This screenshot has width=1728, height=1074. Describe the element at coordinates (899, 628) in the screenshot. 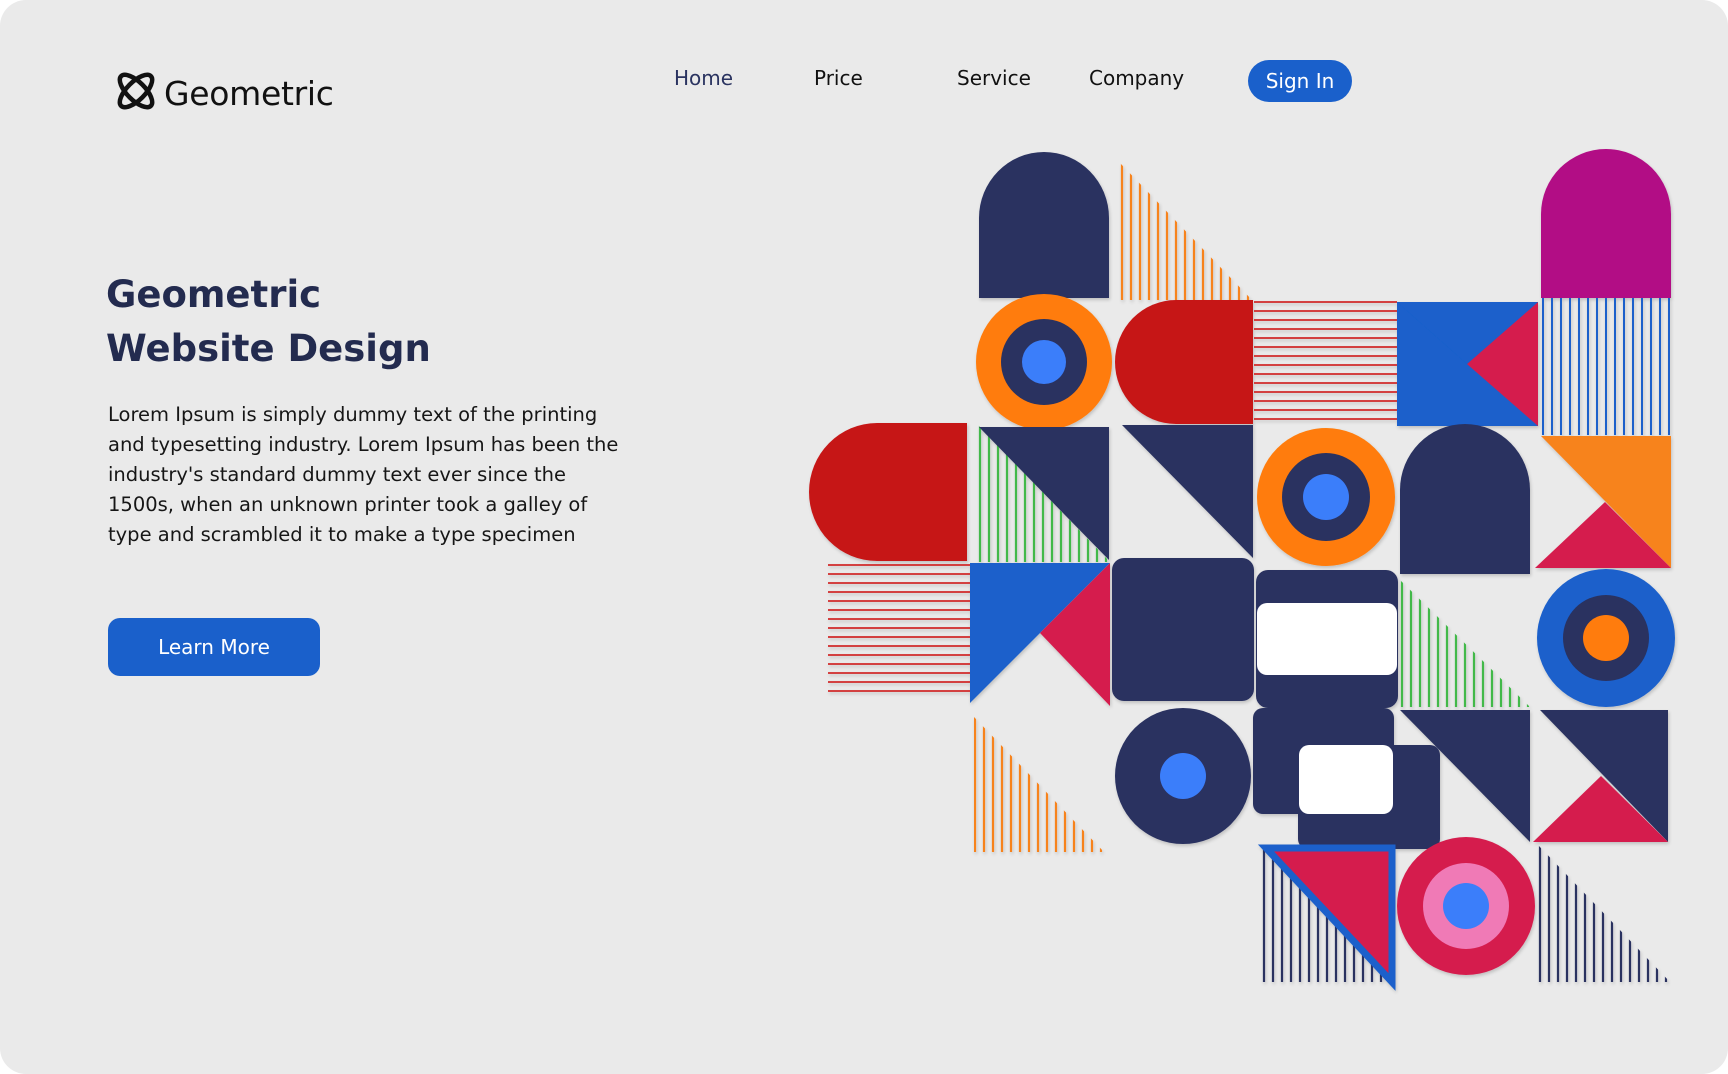

I see `red-line-block-left` at that location.